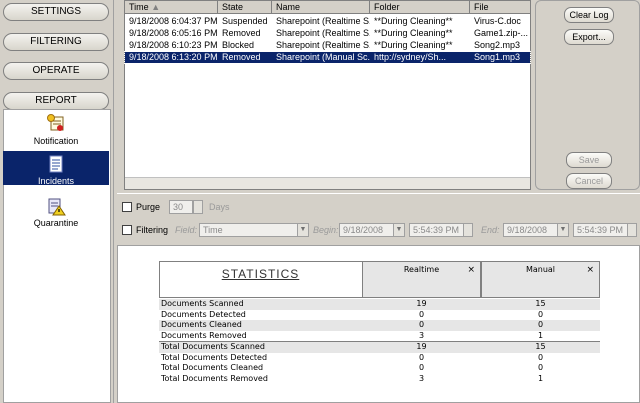 The height and width of the screenshot is (403, 640). I want to click on stat-name: Documents Removed, so click(204, 335).